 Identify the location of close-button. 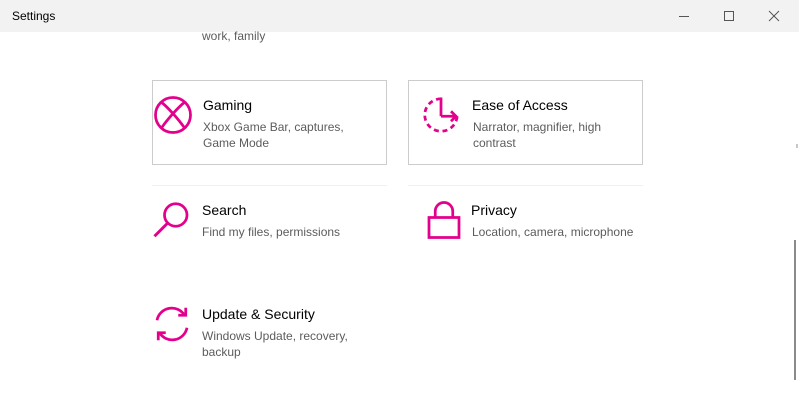
(774, 16).